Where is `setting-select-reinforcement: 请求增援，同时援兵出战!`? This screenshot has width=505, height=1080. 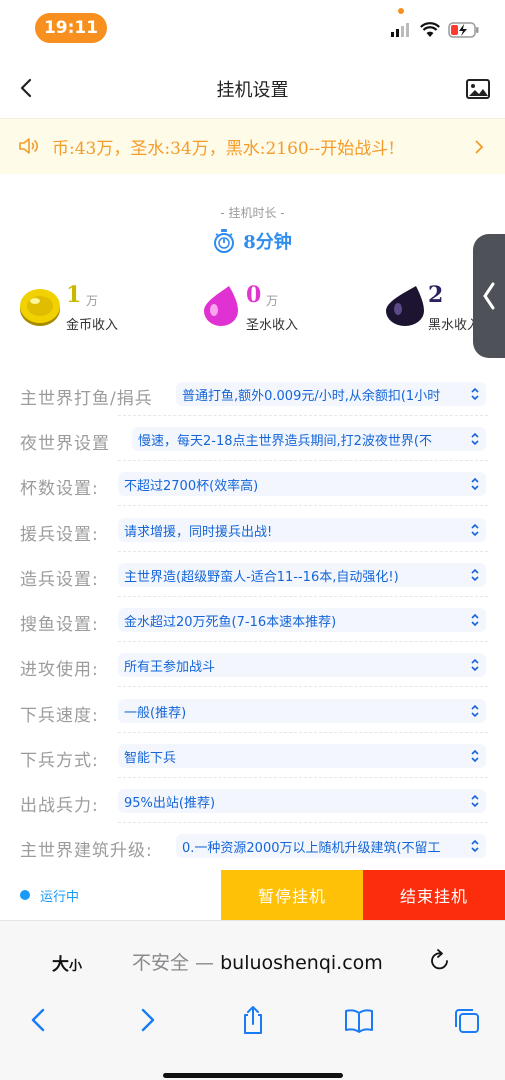
setting-select-reinforcement: 请求增援，同时援兵出战! is located at coordinates (302, 530).